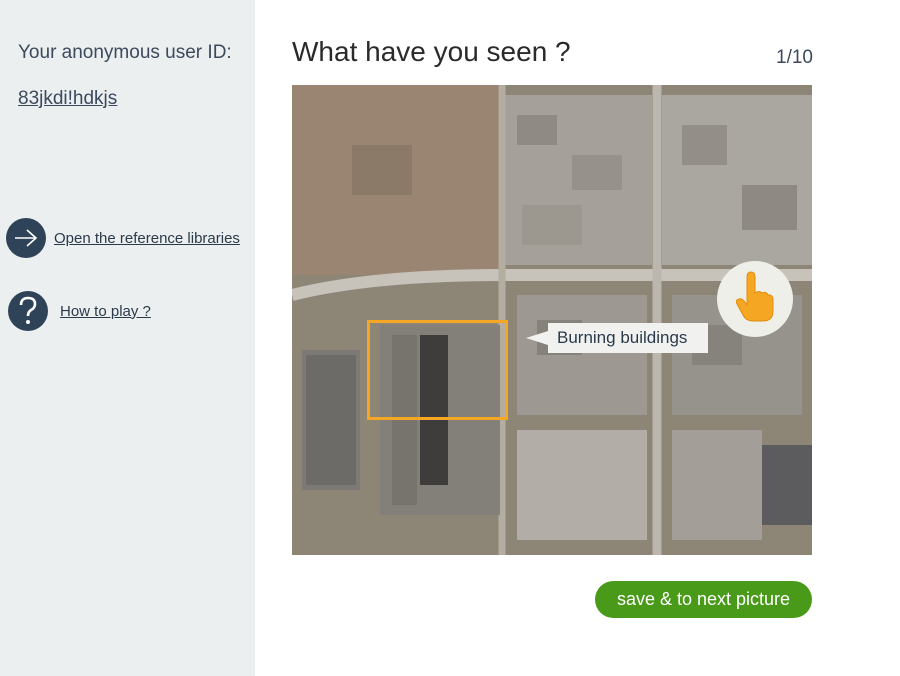  Describe the element at coordinates (431, 51) in the screenshot. I see `page-title: What have you seen ?` at that location.